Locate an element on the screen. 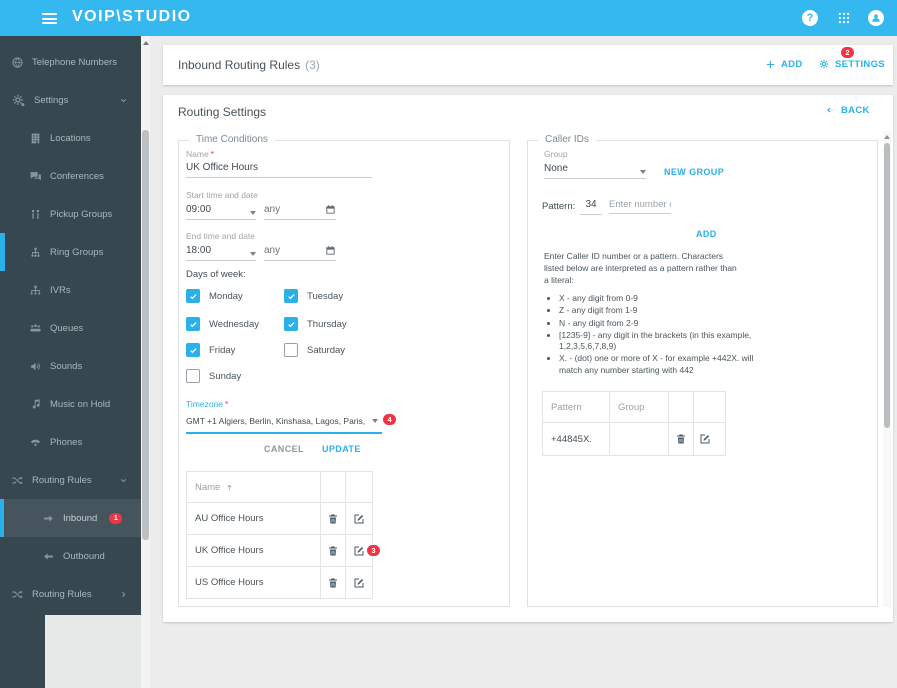 The image size is (897, 688). sidebar-item-telephone-numbers: Telephone Numbers is located at coordinates (70, 62).